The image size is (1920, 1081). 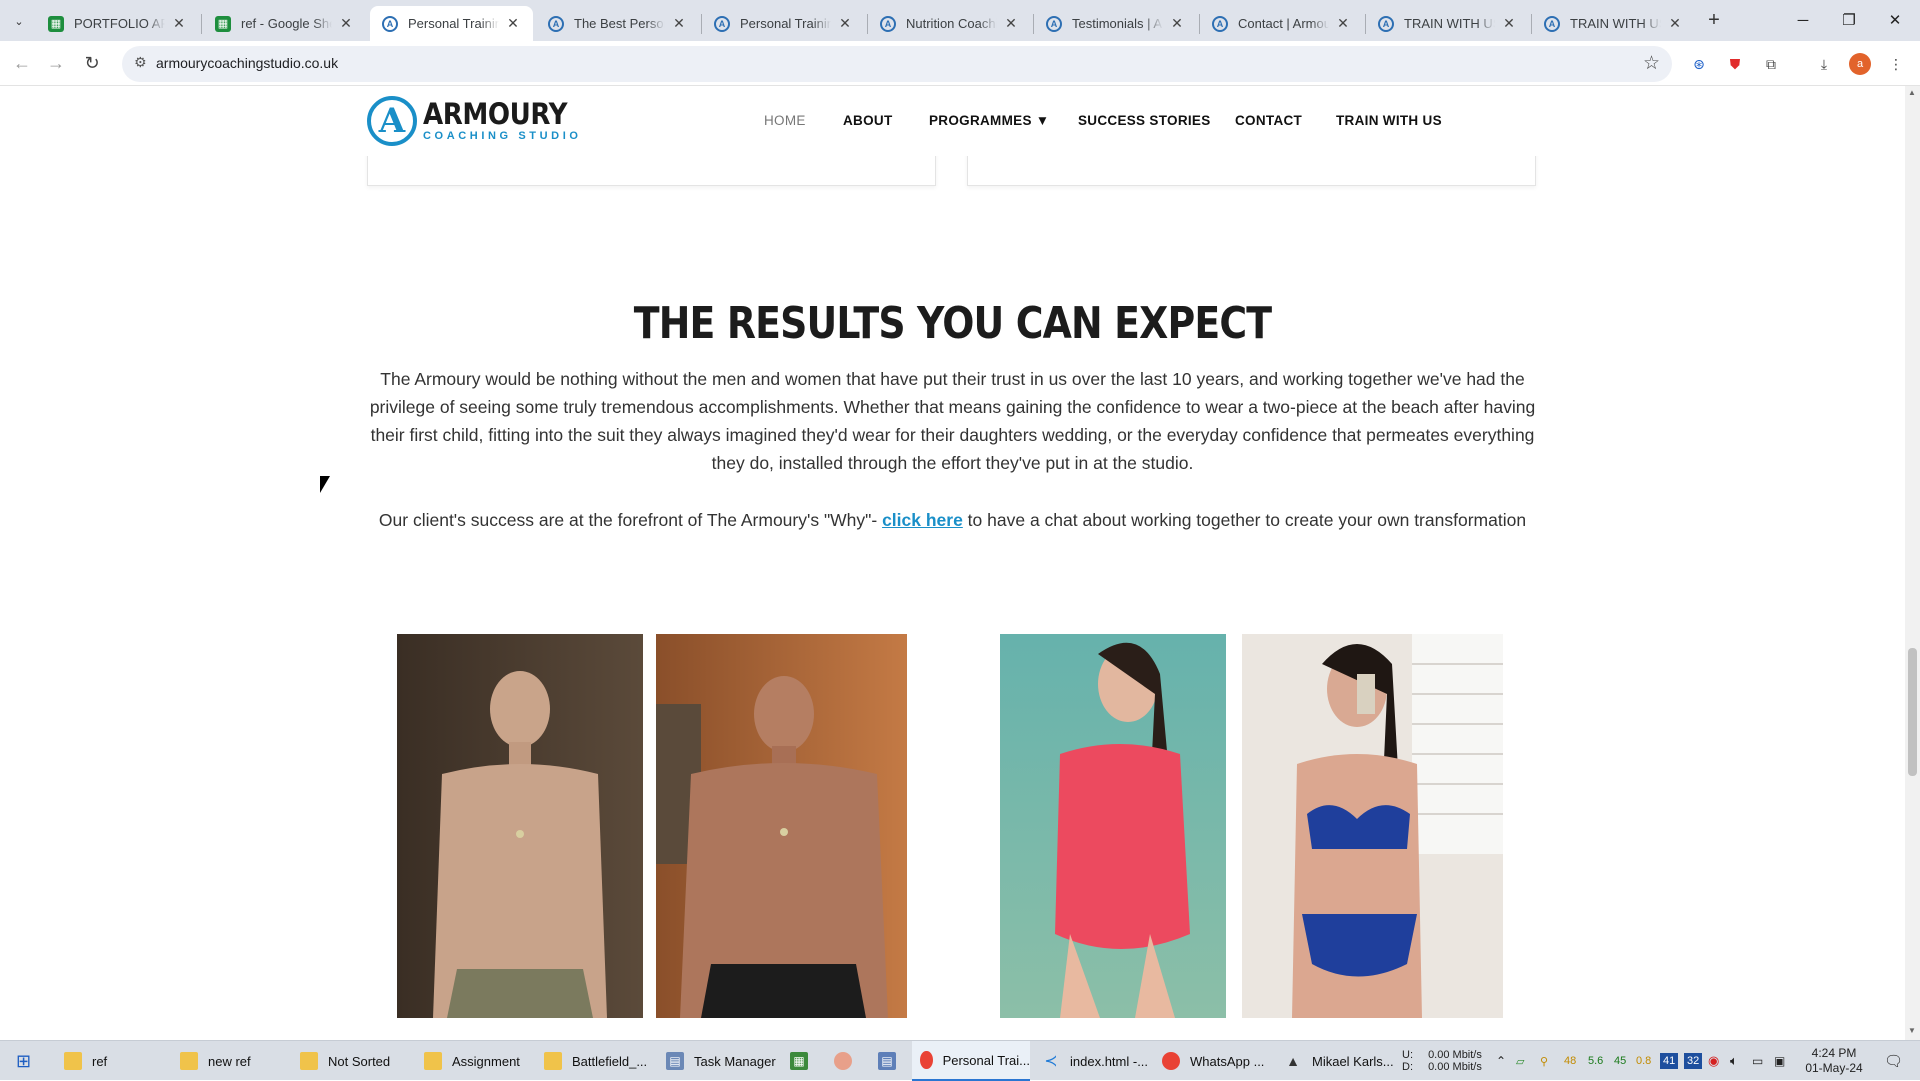 What do you see at coordinates (783, 23) in the screenshot?
I see `browser-tab: A Personal Training ✕` at bounding box center [783, 23].